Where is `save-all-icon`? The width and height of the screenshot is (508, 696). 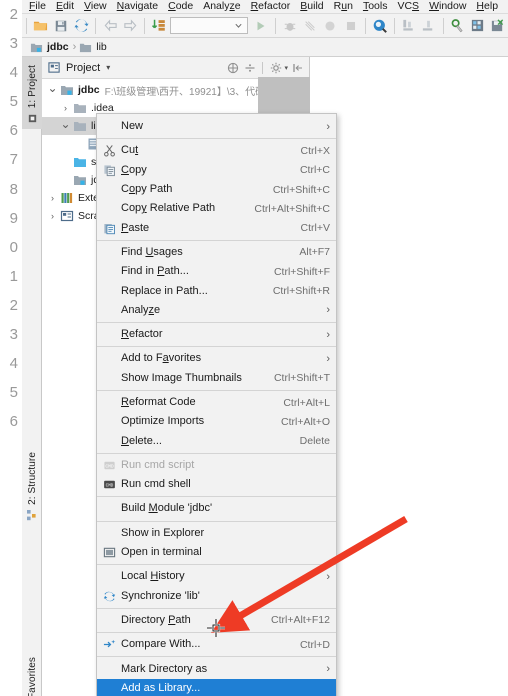 save-all-icon is located at coordinates (61, 26).